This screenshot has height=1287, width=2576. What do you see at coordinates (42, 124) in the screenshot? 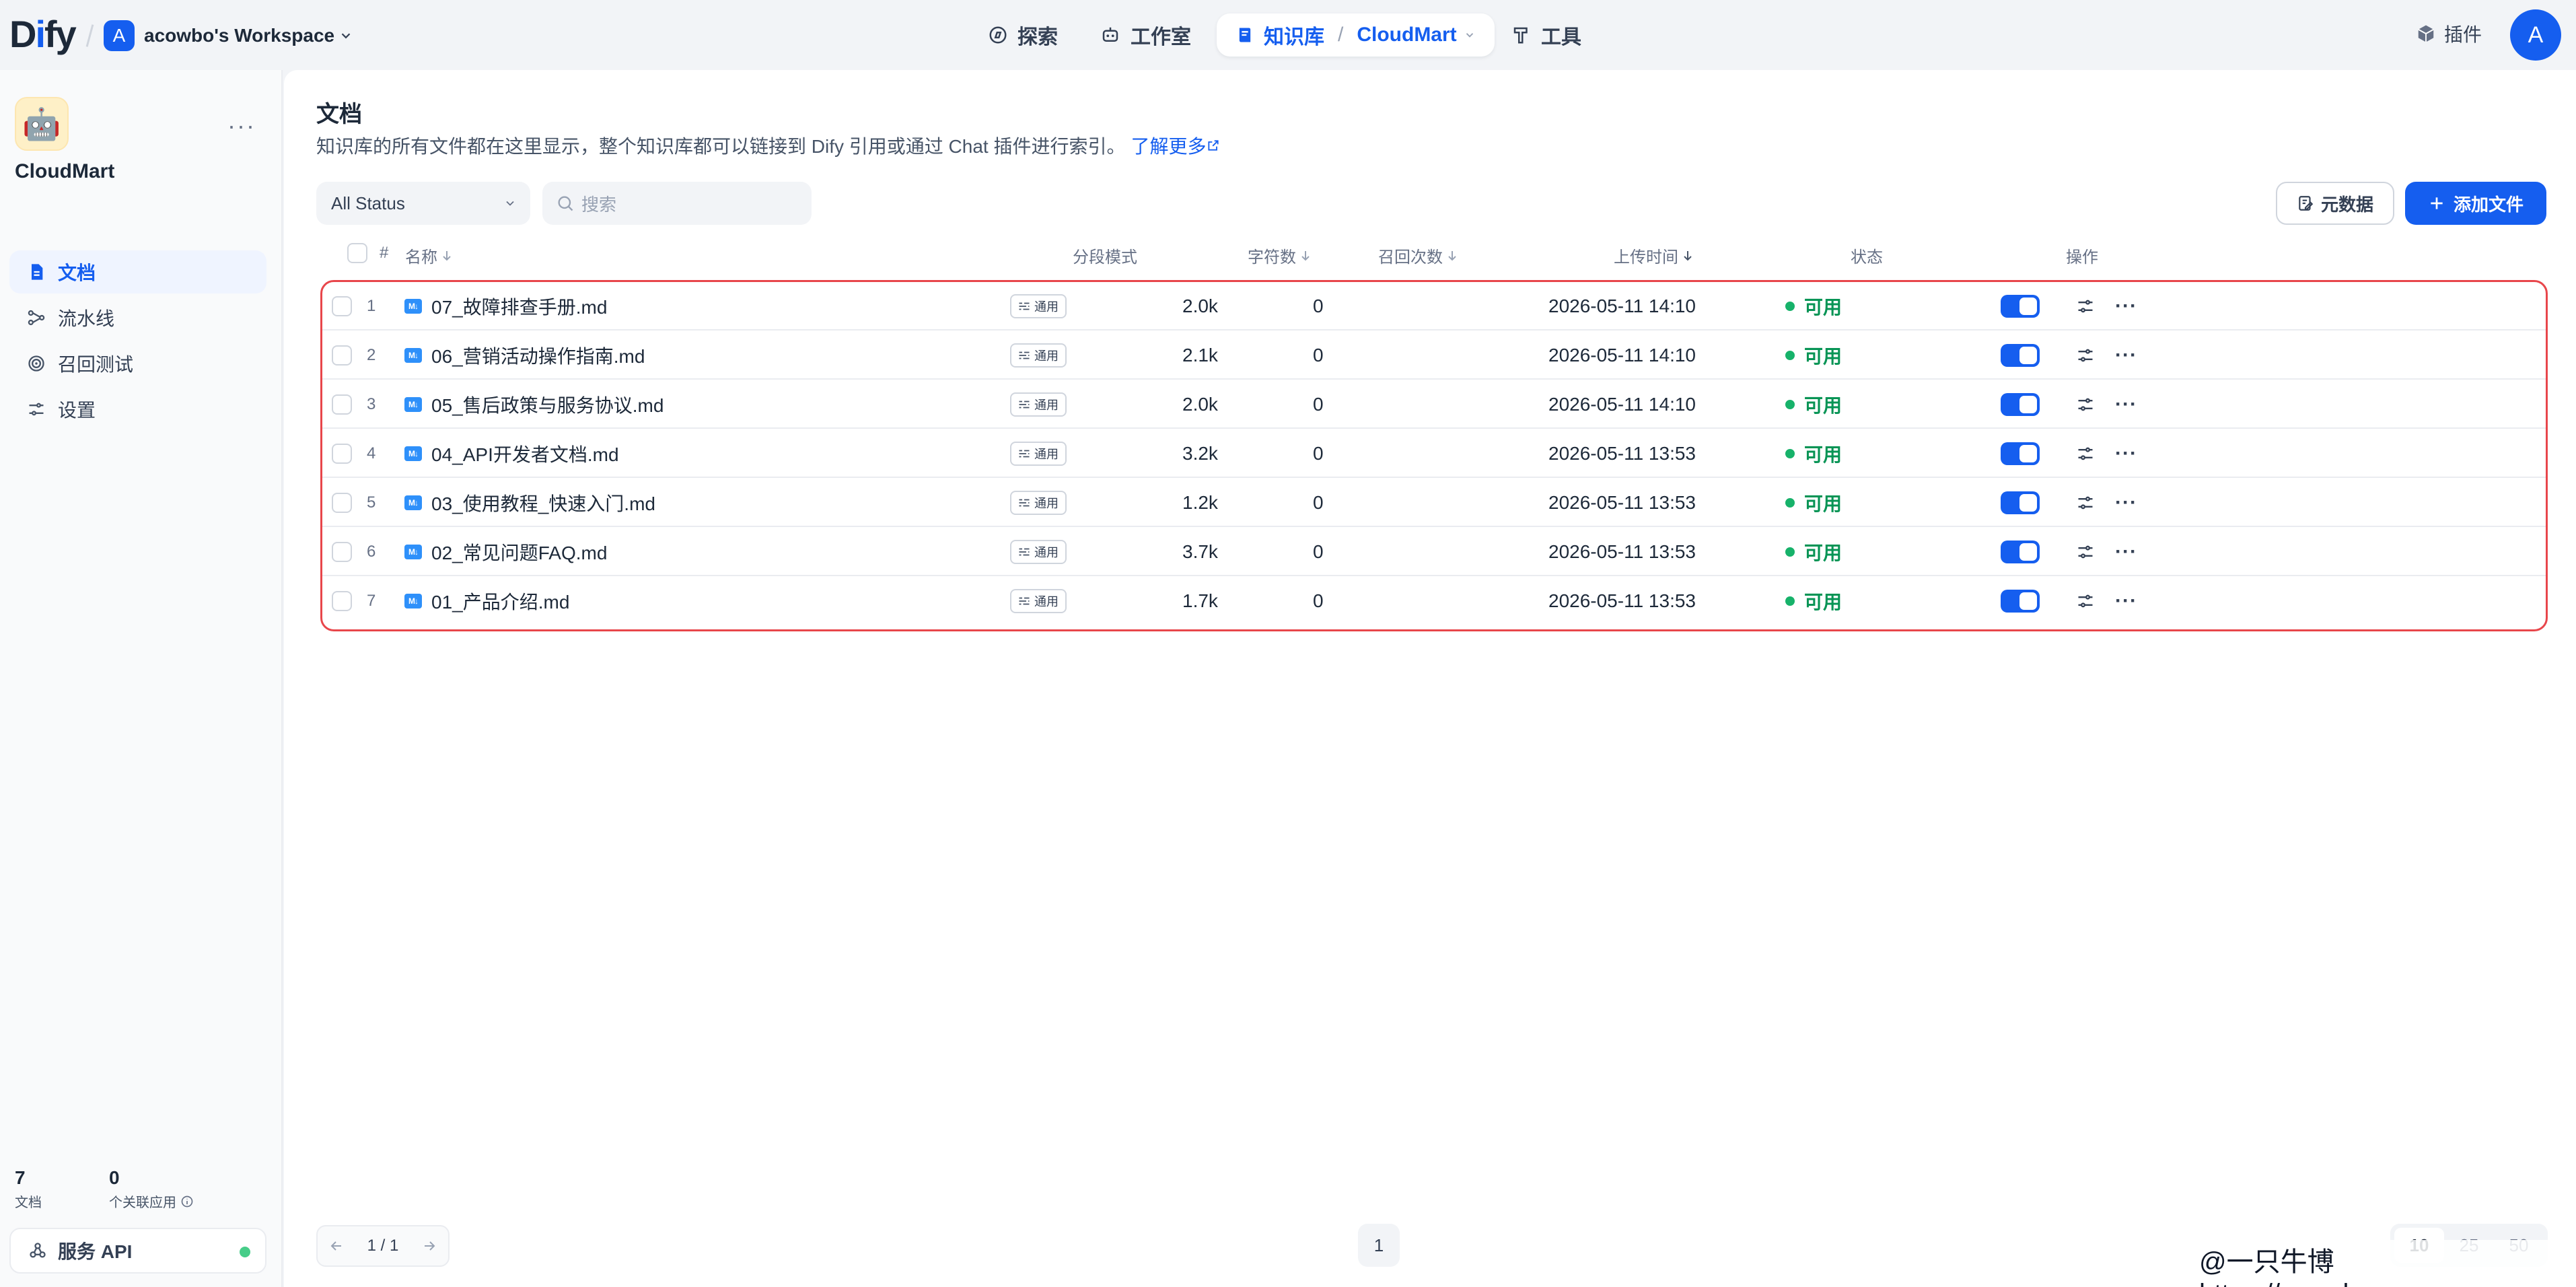
I see `dataset-icon: 🤖` at bounding box center [42, 124].